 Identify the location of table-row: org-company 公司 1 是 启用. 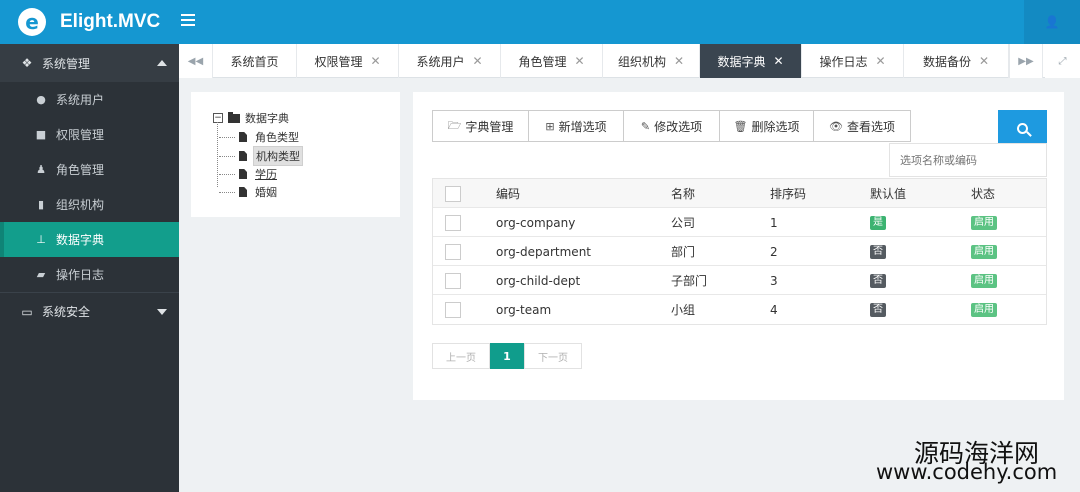
(739, 222).